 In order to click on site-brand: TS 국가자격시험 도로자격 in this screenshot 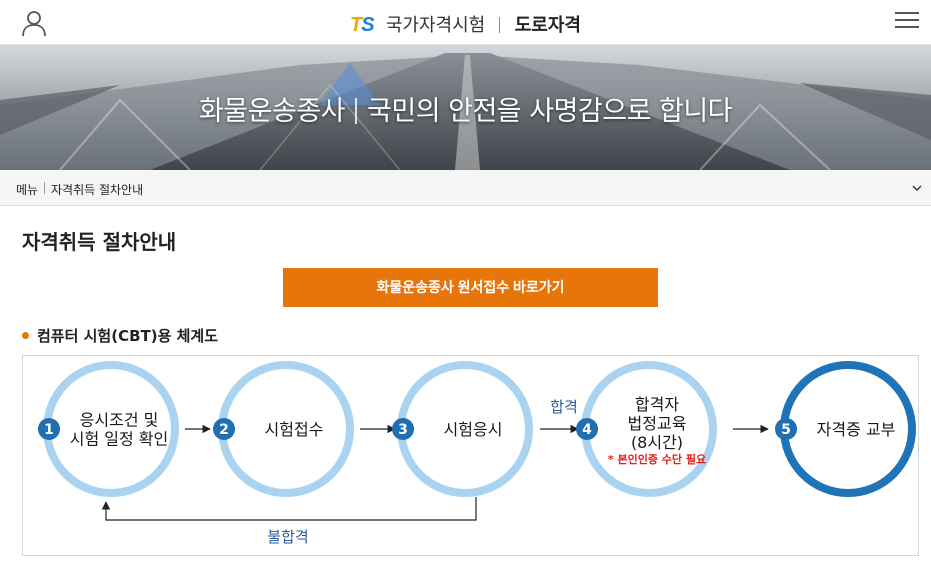, I will do `click(465, 24)`.